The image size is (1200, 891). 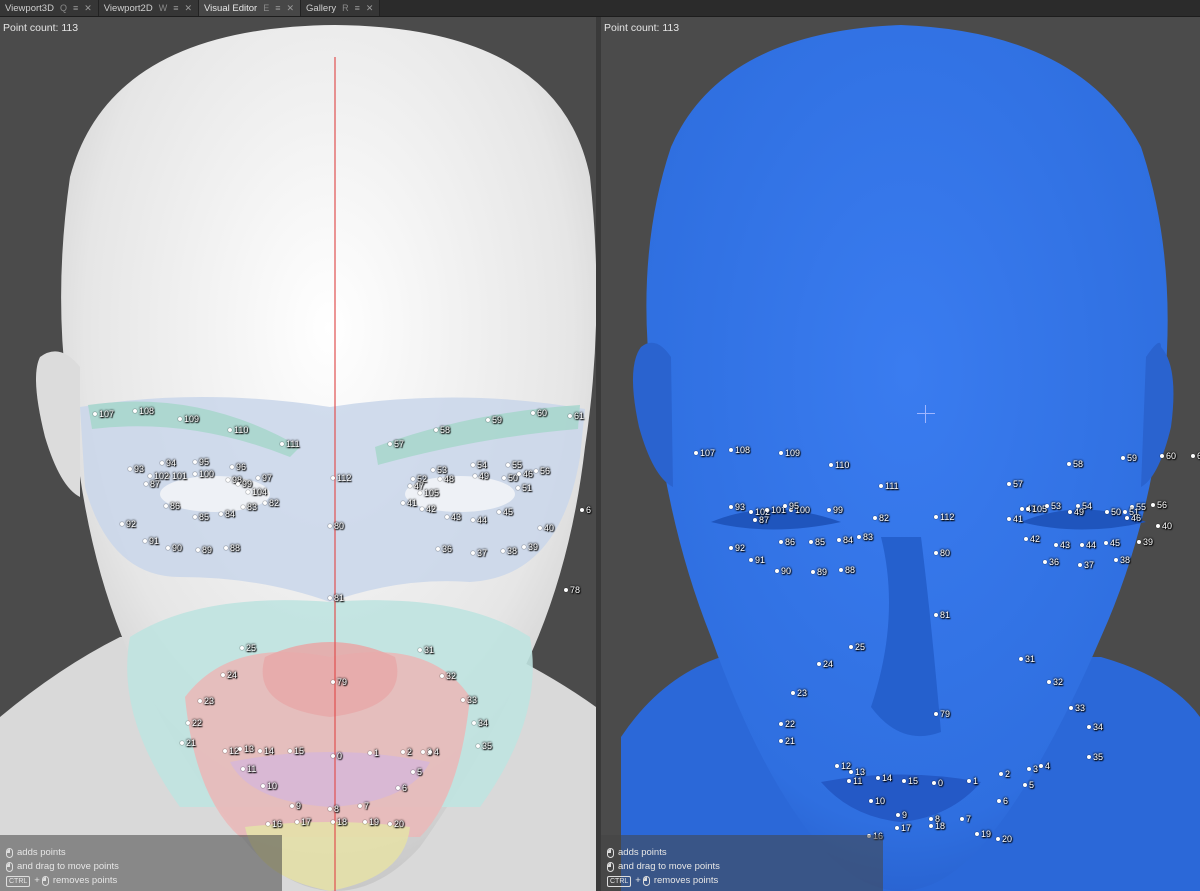 What do you see at coordinates (509, 551) in the screenshot?
I see `landmark-point: 38` at bounding box center [509, 551].